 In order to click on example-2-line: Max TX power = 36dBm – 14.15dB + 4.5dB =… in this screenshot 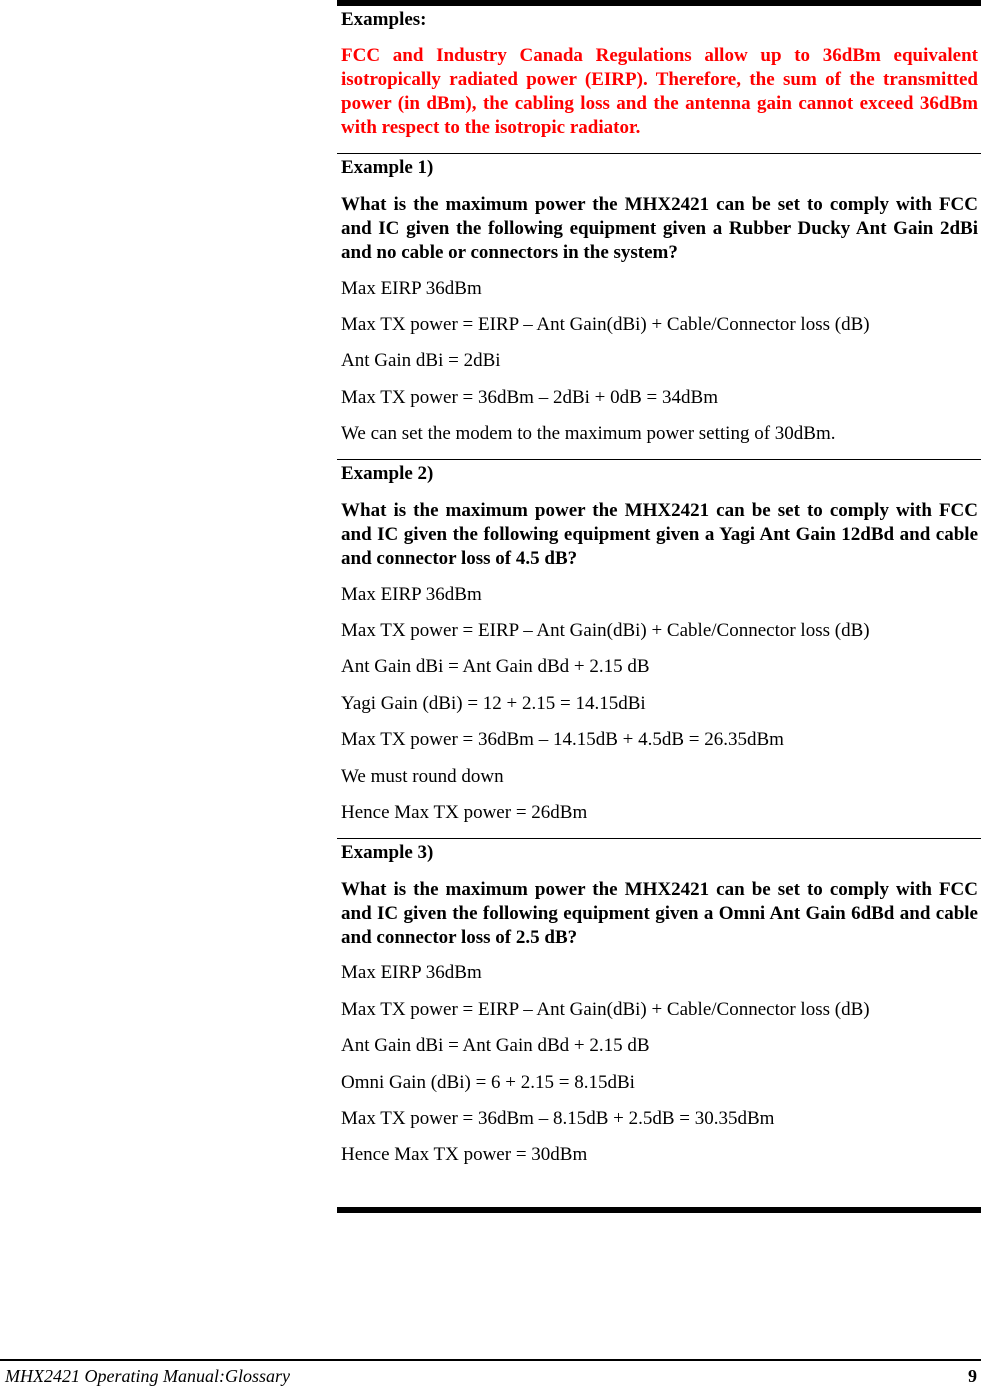, I will do `click(562, 739)`.